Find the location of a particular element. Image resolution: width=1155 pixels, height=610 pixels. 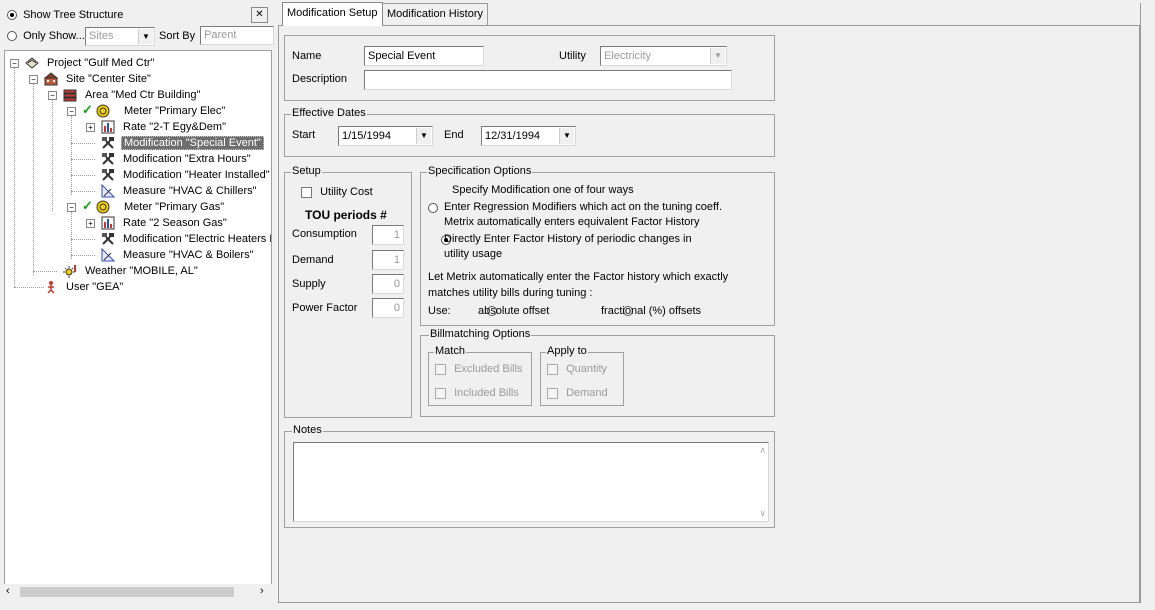

absolute-offset-label: absolute offset is located at coordinates (514, 311).